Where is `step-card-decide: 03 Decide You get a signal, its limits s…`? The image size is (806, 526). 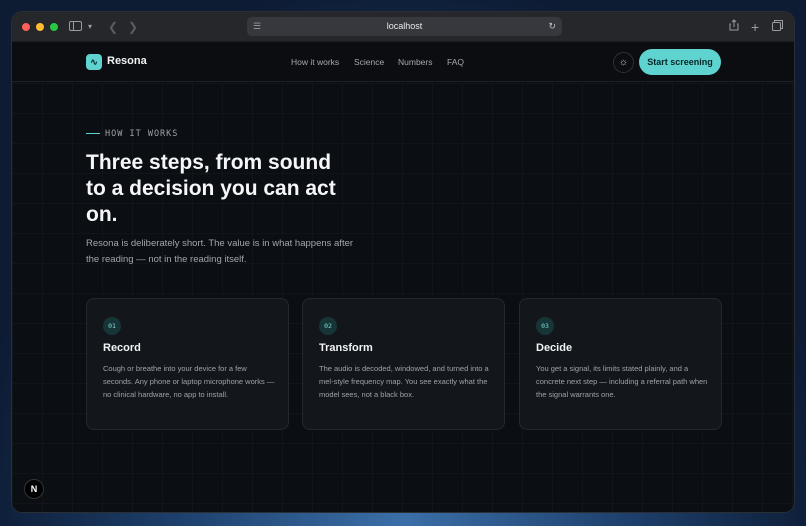
step-card-decide: 03 Decide You get a signal, its limits s… is located at coordinates (620, 364).